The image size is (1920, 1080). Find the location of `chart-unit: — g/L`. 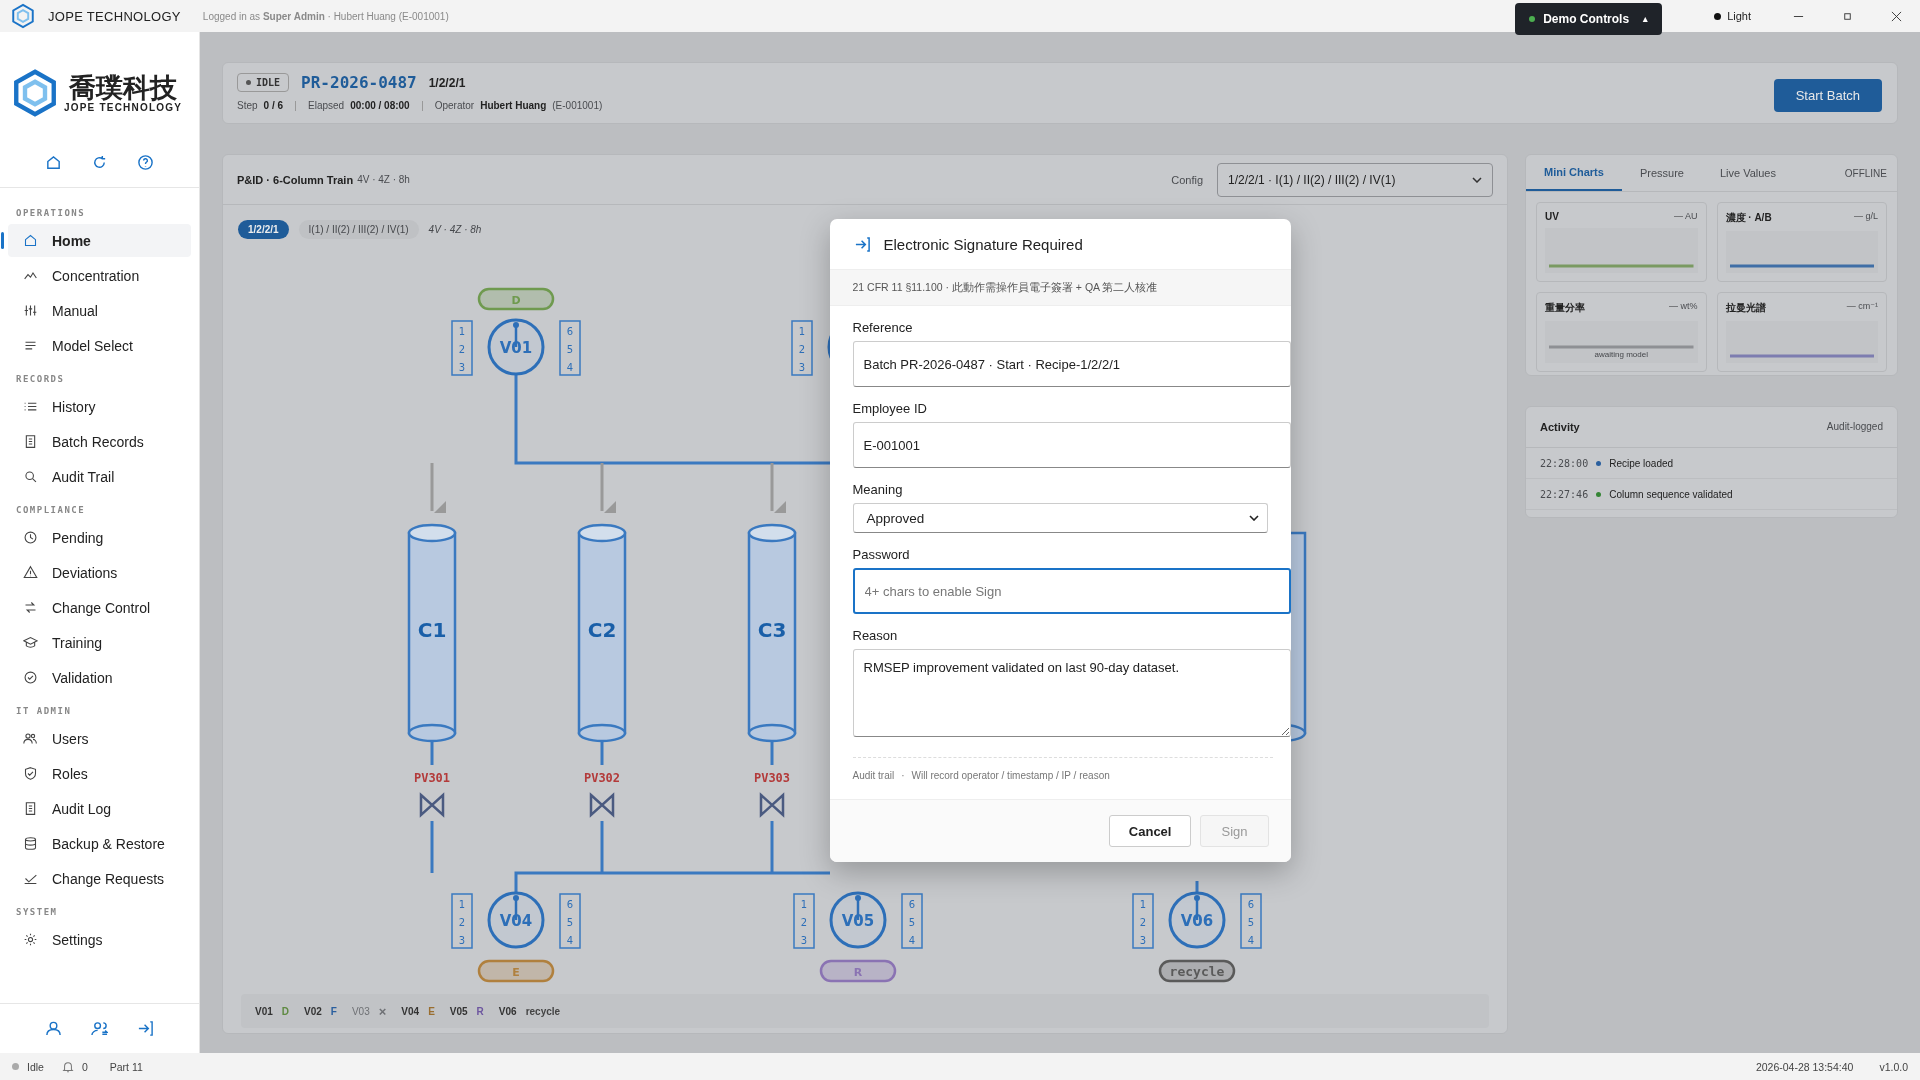

chart-unit: — g/L is located at coordinates (1866, 217).